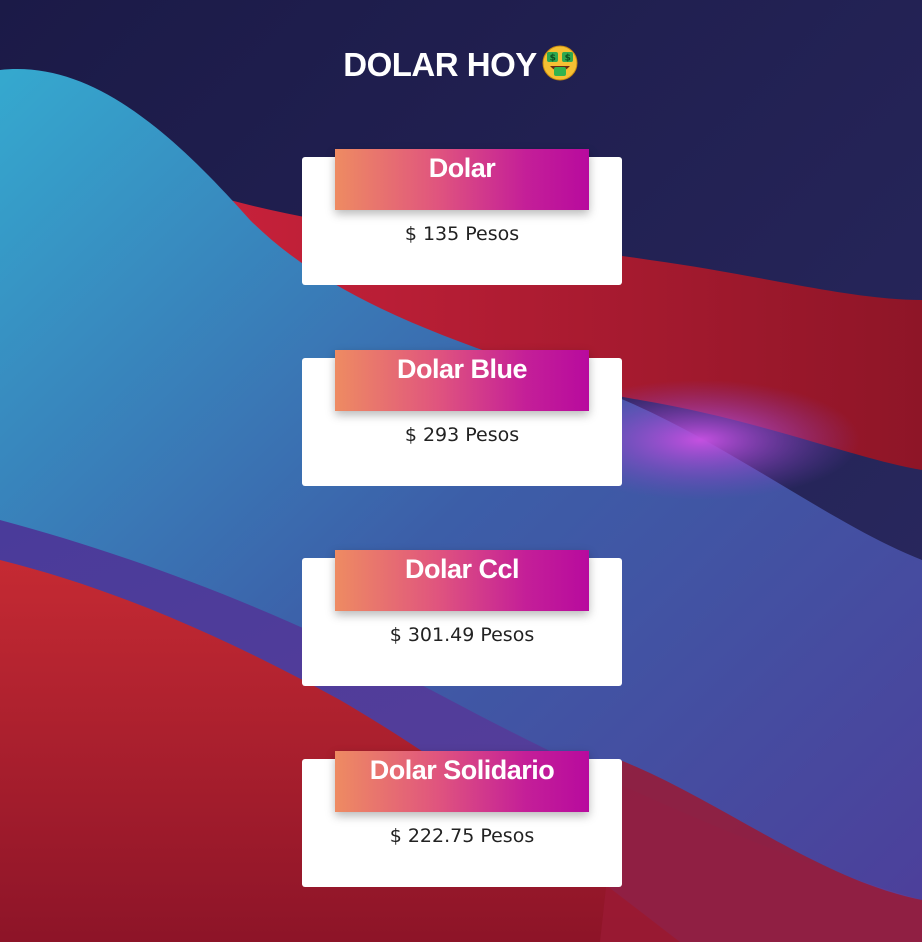  I want to click on card-price: $222.75 Pesos, so click(462, 836).